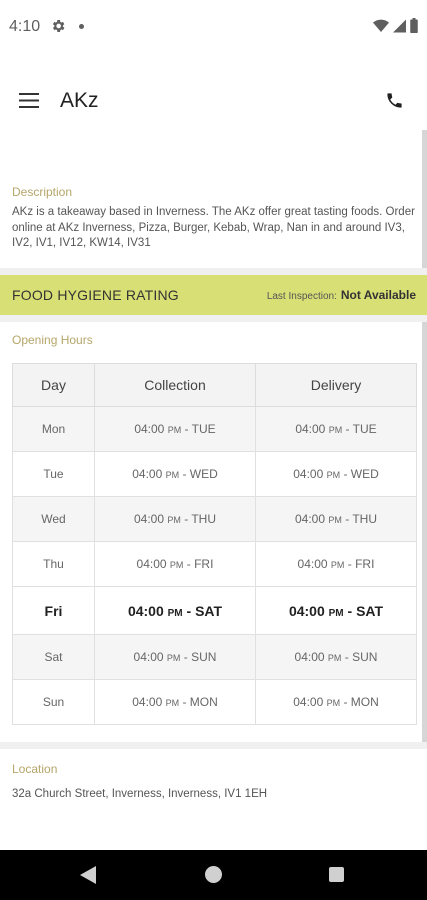 The width and height of the screenshot is (427, 900). What do you see at coordinates (53, 429) in the screenshot?
I see `day-cell: Mon` at bounding box center [53, 429].